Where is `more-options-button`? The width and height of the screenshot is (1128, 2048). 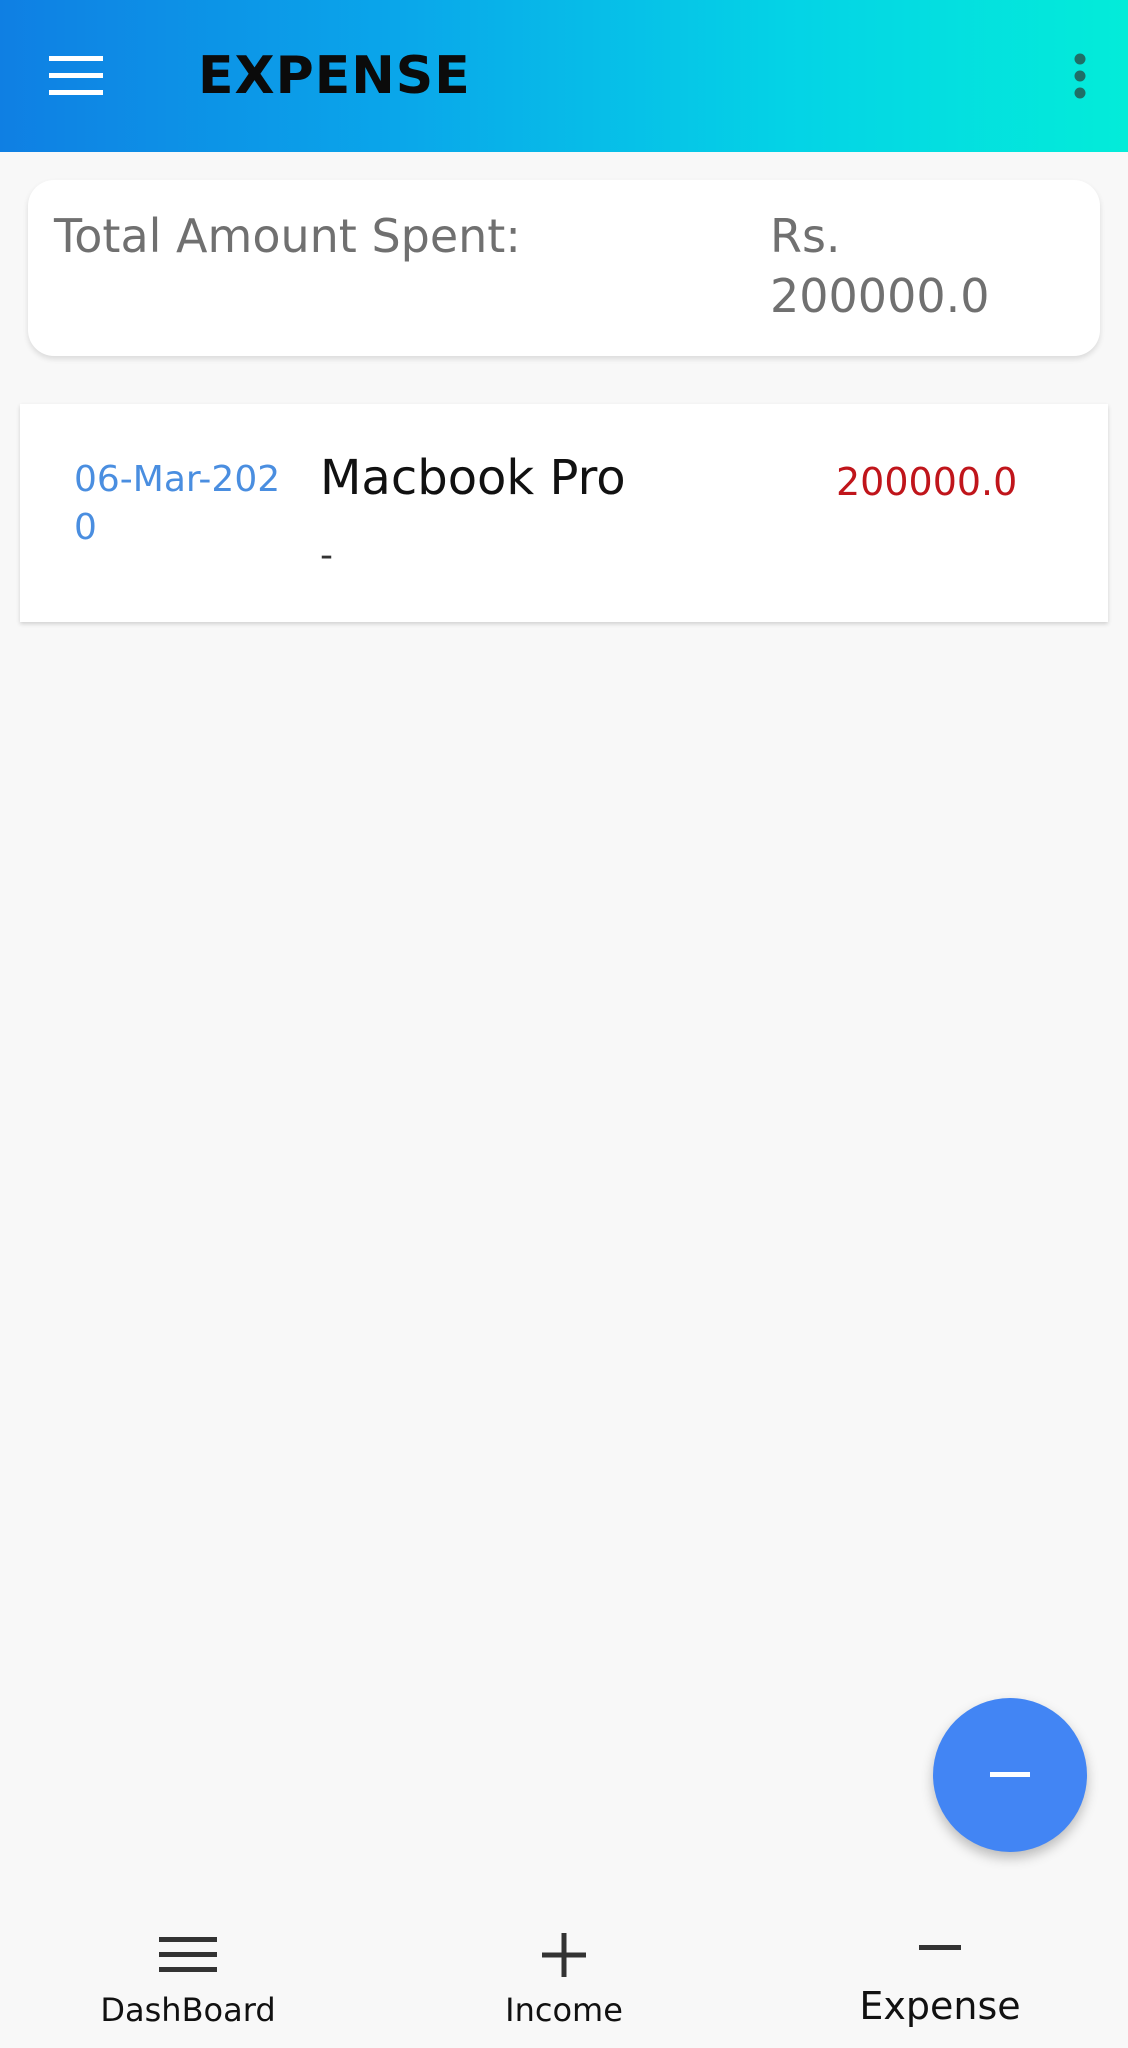
more-options-button is located at coordinates (1080, 76).